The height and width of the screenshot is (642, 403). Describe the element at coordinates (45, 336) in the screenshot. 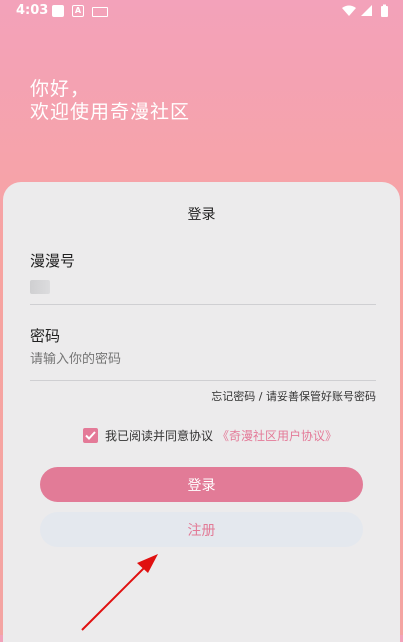

I see `password-label: 密码` at that location.